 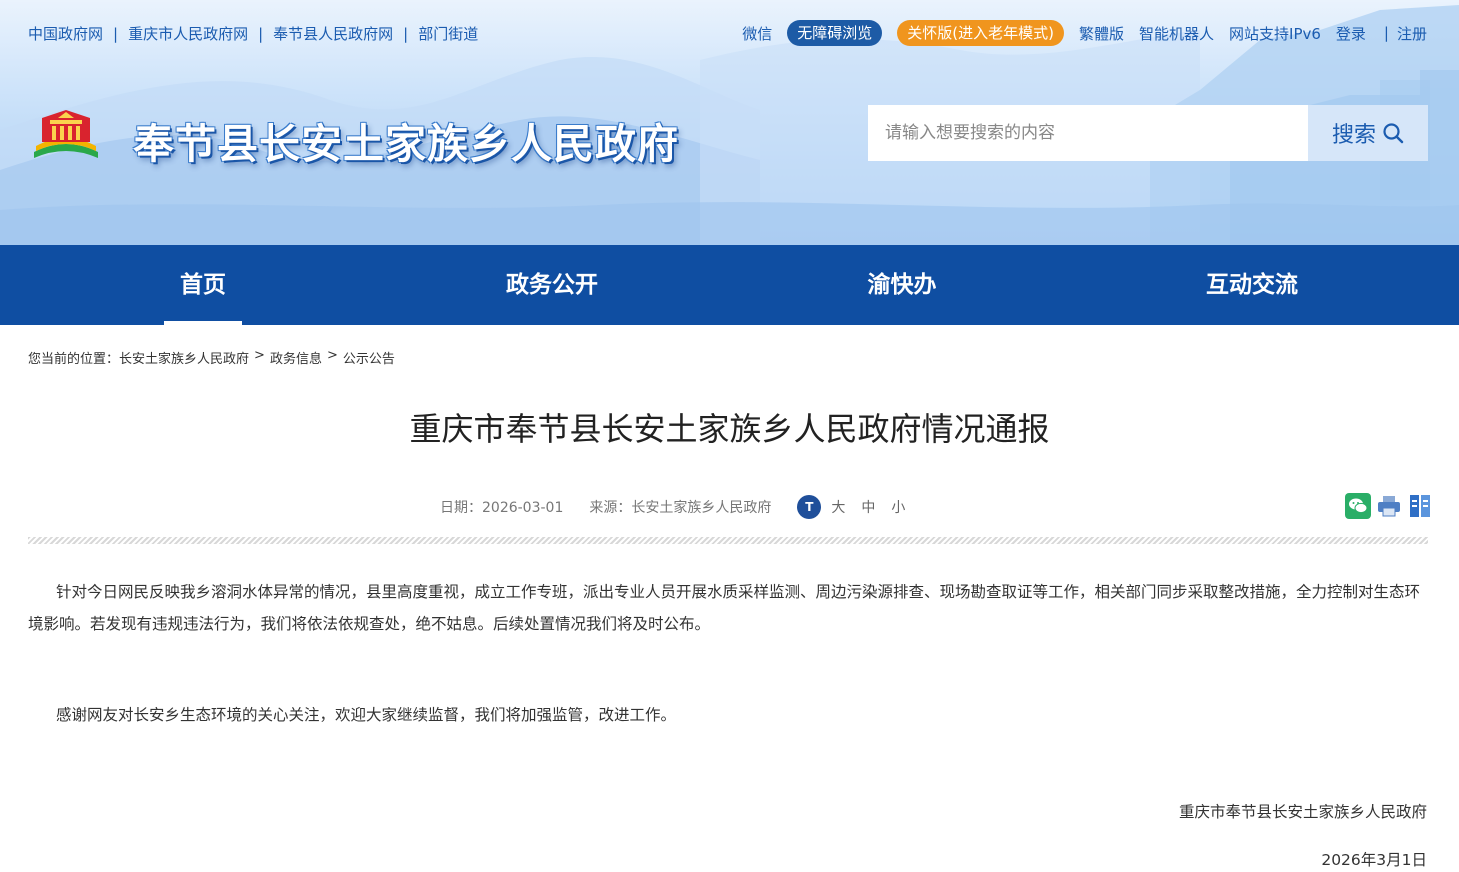 What do you see at coordinates (1101, 33) in the screenshot?
I see `traditional-chinese-link: 繁體版` at bounding box center [1101, 33].